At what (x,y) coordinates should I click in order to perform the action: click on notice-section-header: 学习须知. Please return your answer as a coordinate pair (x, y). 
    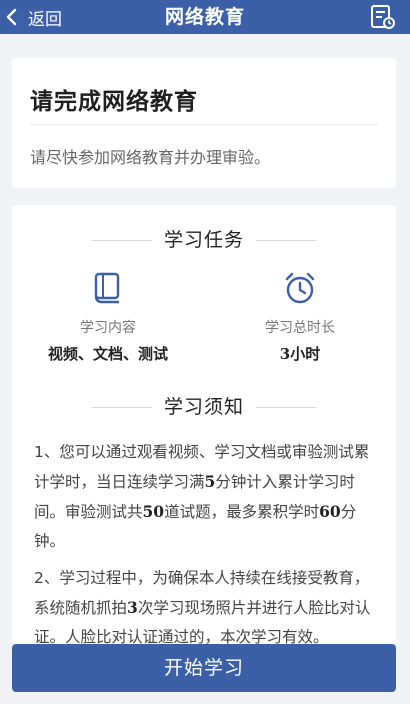
    Looking at the image, I should click on (204, 407).